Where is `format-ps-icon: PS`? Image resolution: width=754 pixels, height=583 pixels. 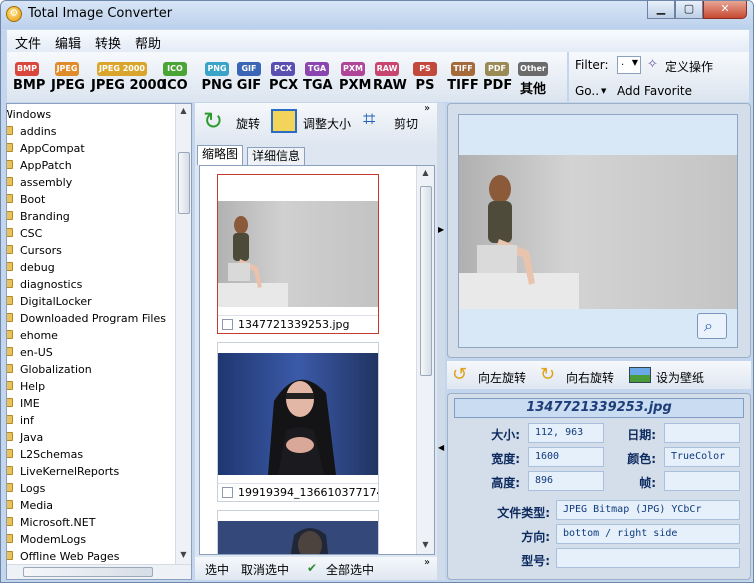
format-ps-icon: PS is located at coordinates (425, 69).